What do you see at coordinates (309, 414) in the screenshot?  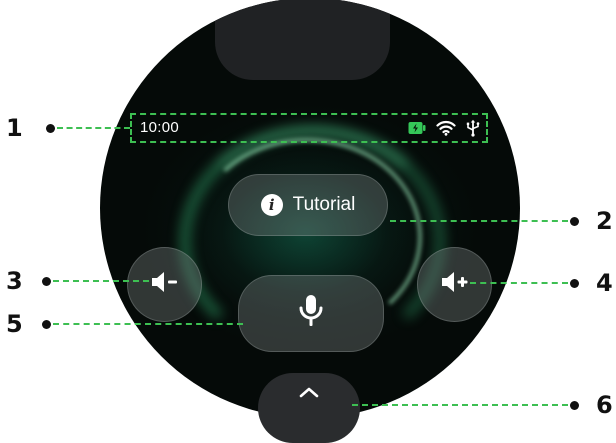 I see `chevron-up-icon` at bounding box center [309, 414].